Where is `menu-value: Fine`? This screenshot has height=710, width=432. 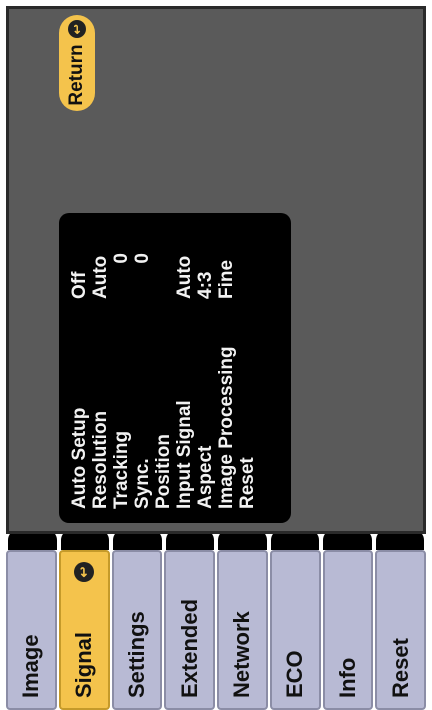
menu-value: Fine is located at coordinates (226, 279).